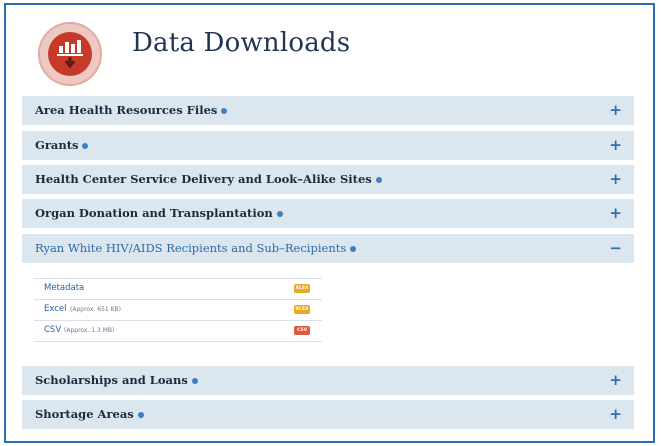 The width and height of the screenshot is (661, 446). What do you see at coordinates (89, 330) in the screenshot?
I see `file-size: (Approx. 1.3 MB)` at bounding box center [89, 330].